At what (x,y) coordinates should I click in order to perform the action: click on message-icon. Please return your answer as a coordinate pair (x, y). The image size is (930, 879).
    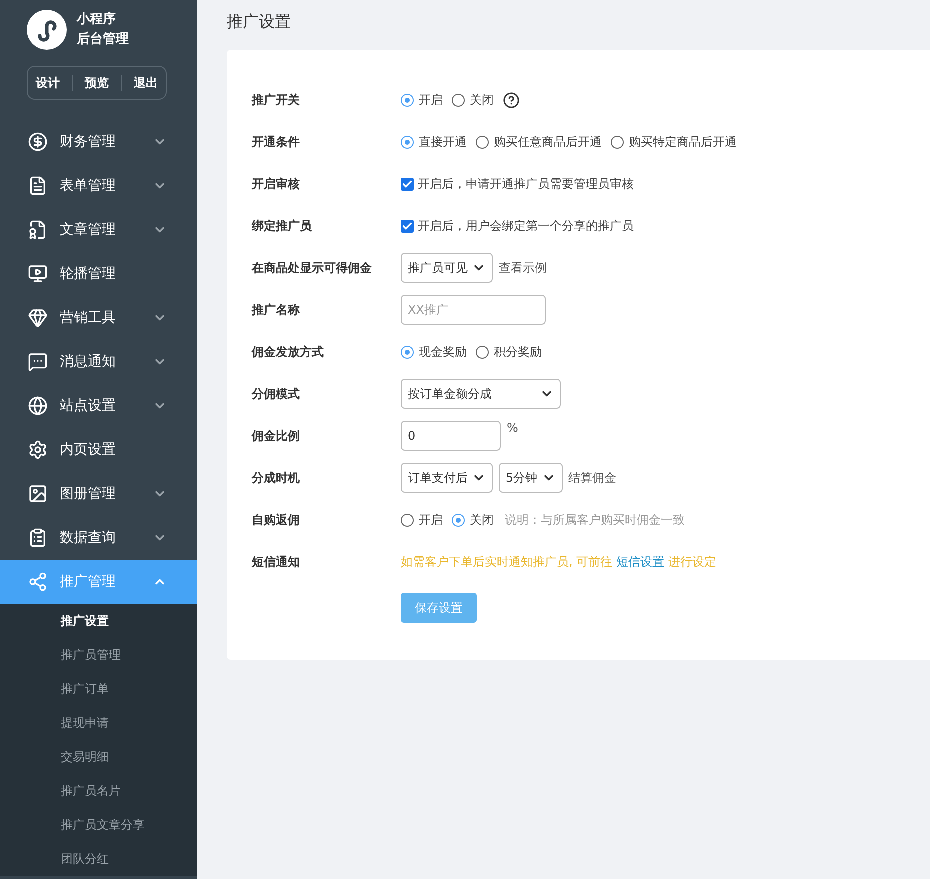
    Looking at the image, I should click on (38, 362).